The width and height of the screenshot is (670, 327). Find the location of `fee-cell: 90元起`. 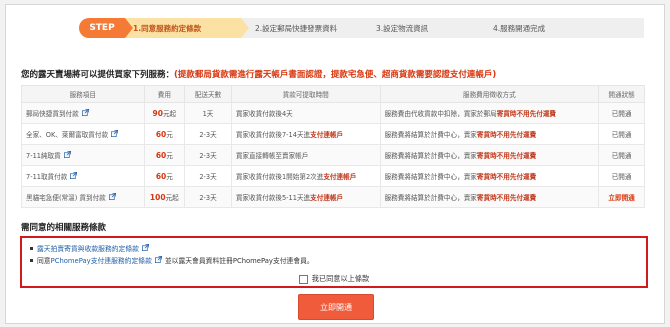

fee-cell: 90元起 is located at coordinates (164, 113).